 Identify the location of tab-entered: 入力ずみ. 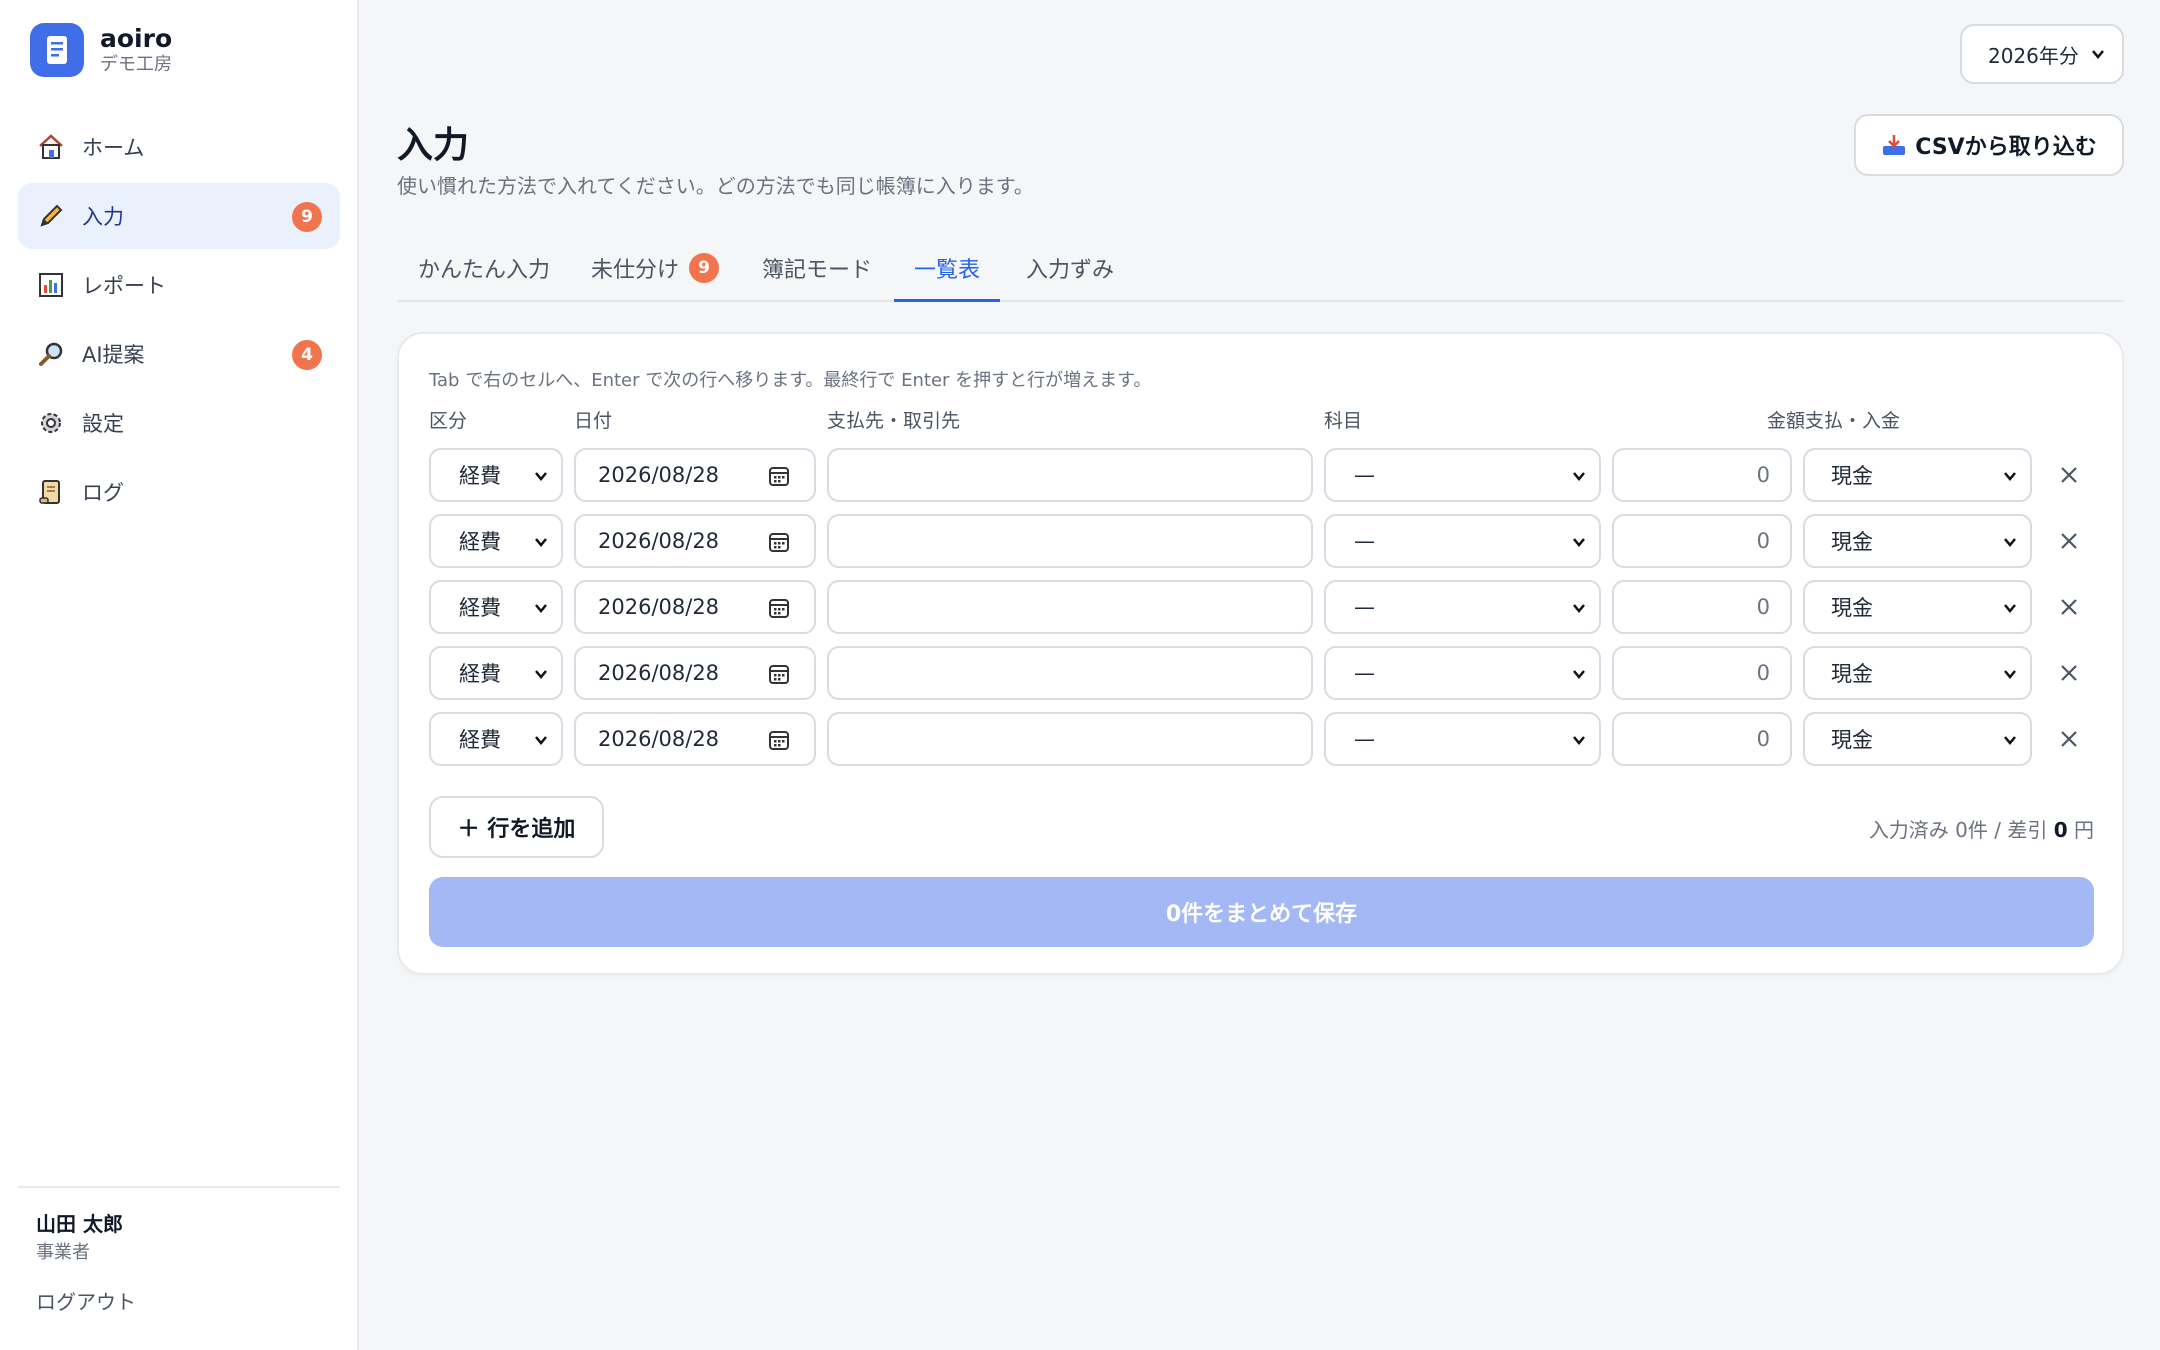
(1070, 268).